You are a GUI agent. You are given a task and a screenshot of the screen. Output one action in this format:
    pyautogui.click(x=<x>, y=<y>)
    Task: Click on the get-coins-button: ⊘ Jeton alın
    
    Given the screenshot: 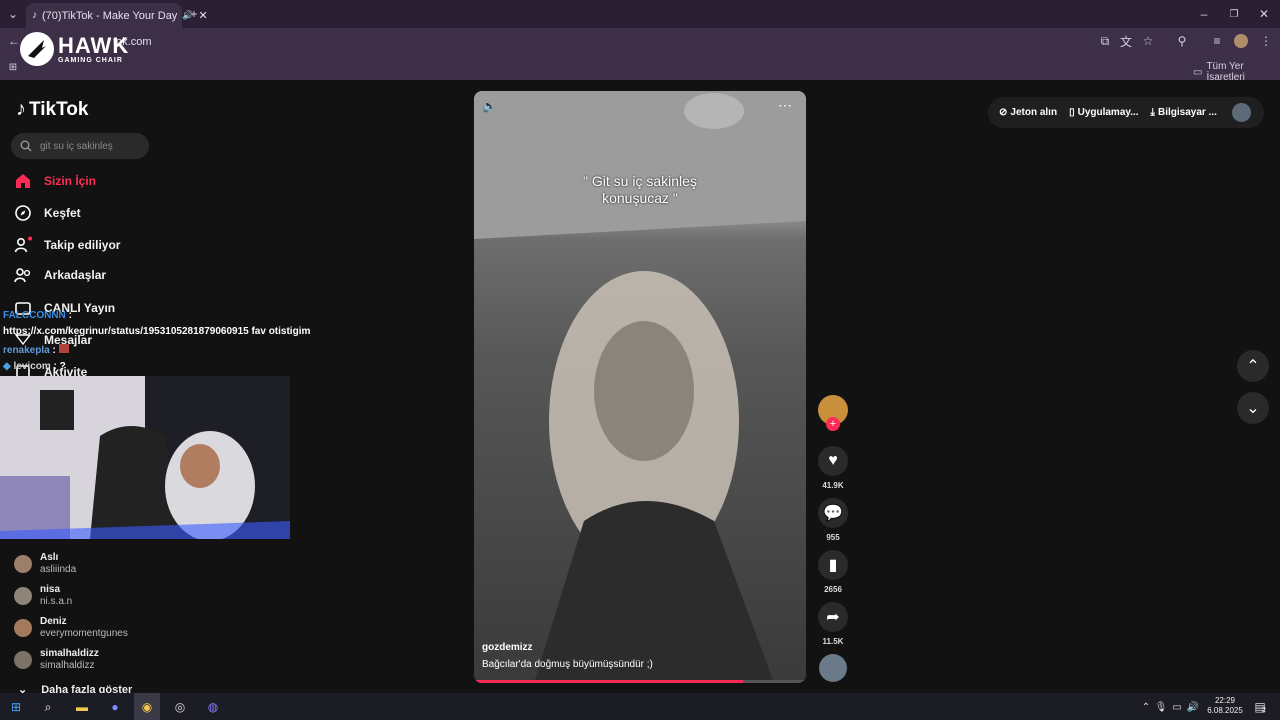 What is the action you would take?
    pyautogui.click(x=1028, y=112)
    